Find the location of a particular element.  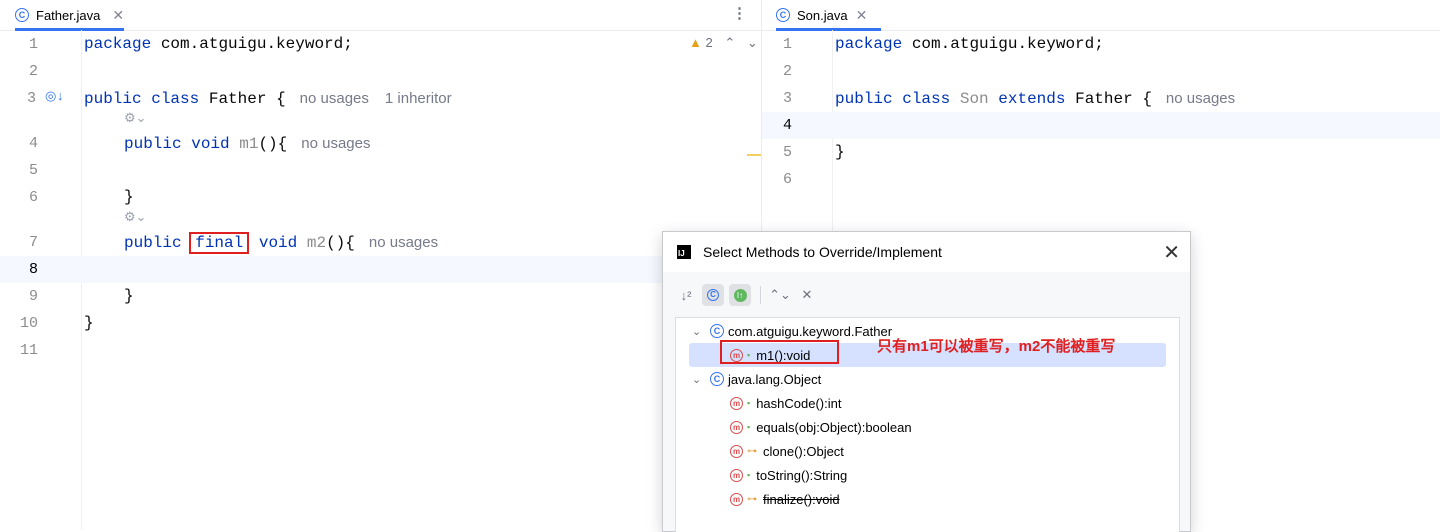

current-code-line: 8 is located at coordinates (380, 269).